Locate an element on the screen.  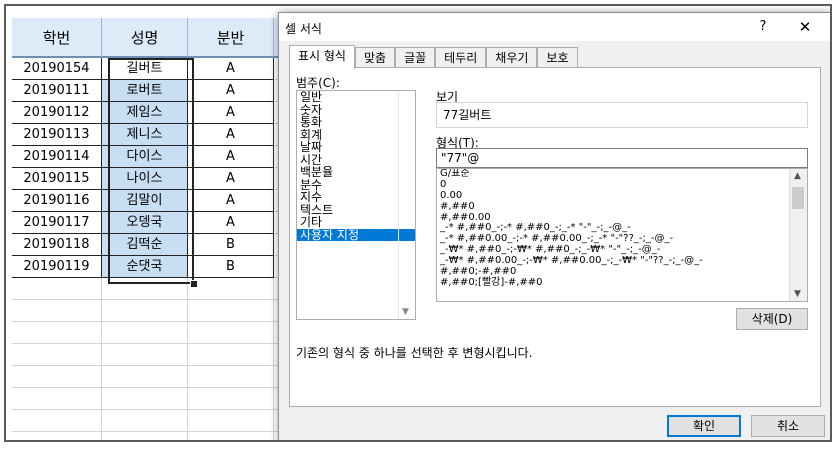
cell-name: 길버트 is located at coordinates (145, 69).